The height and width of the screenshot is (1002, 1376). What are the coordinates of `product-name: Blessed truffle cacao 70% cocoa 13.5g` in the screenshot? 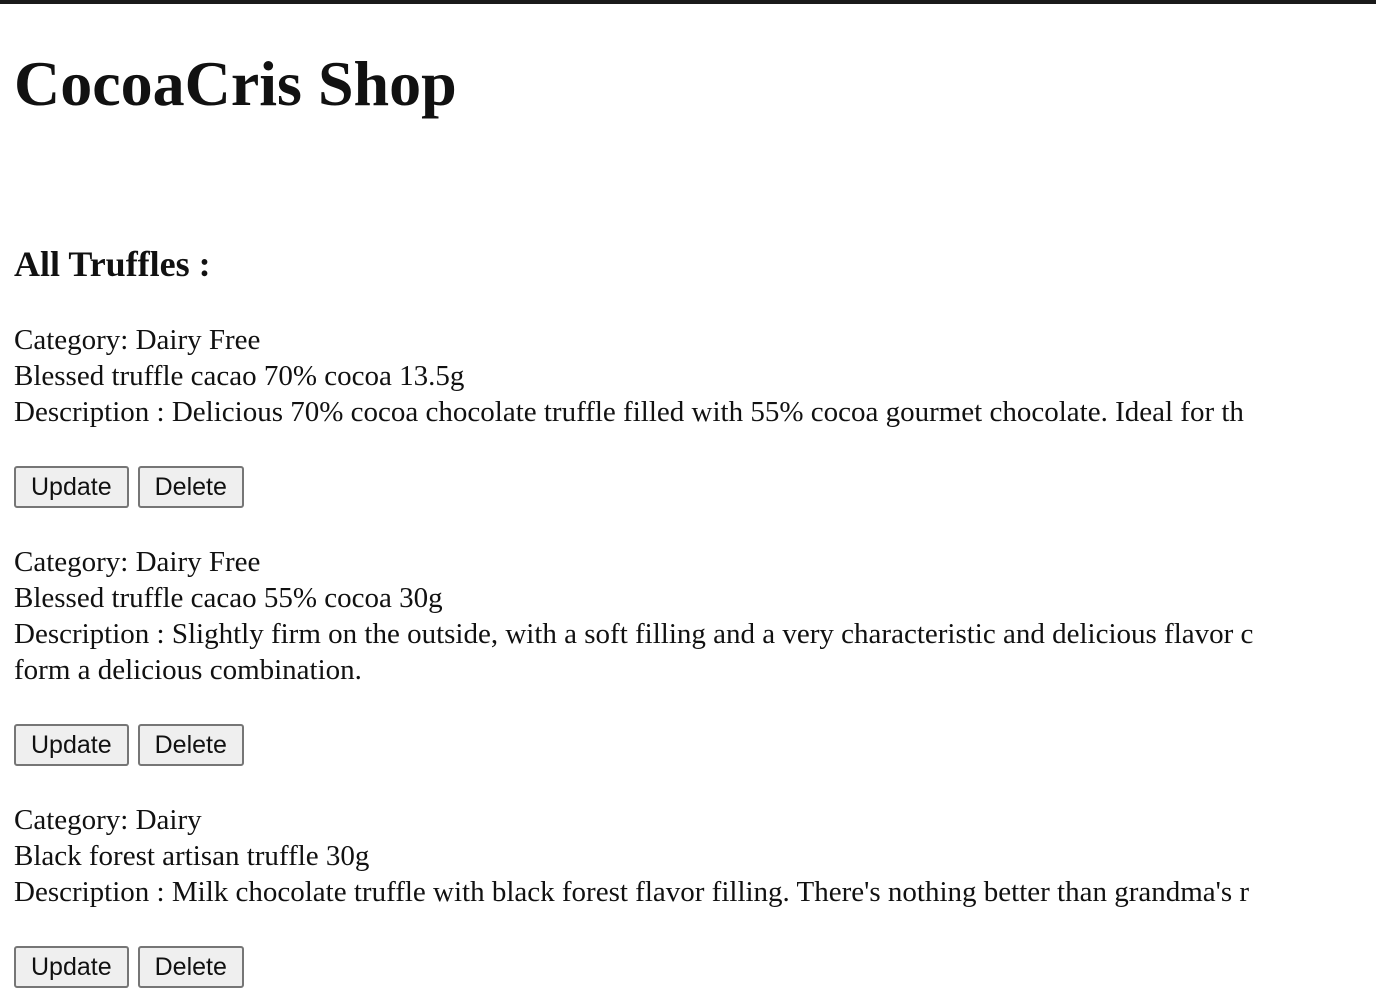 It's located at (239, 376).